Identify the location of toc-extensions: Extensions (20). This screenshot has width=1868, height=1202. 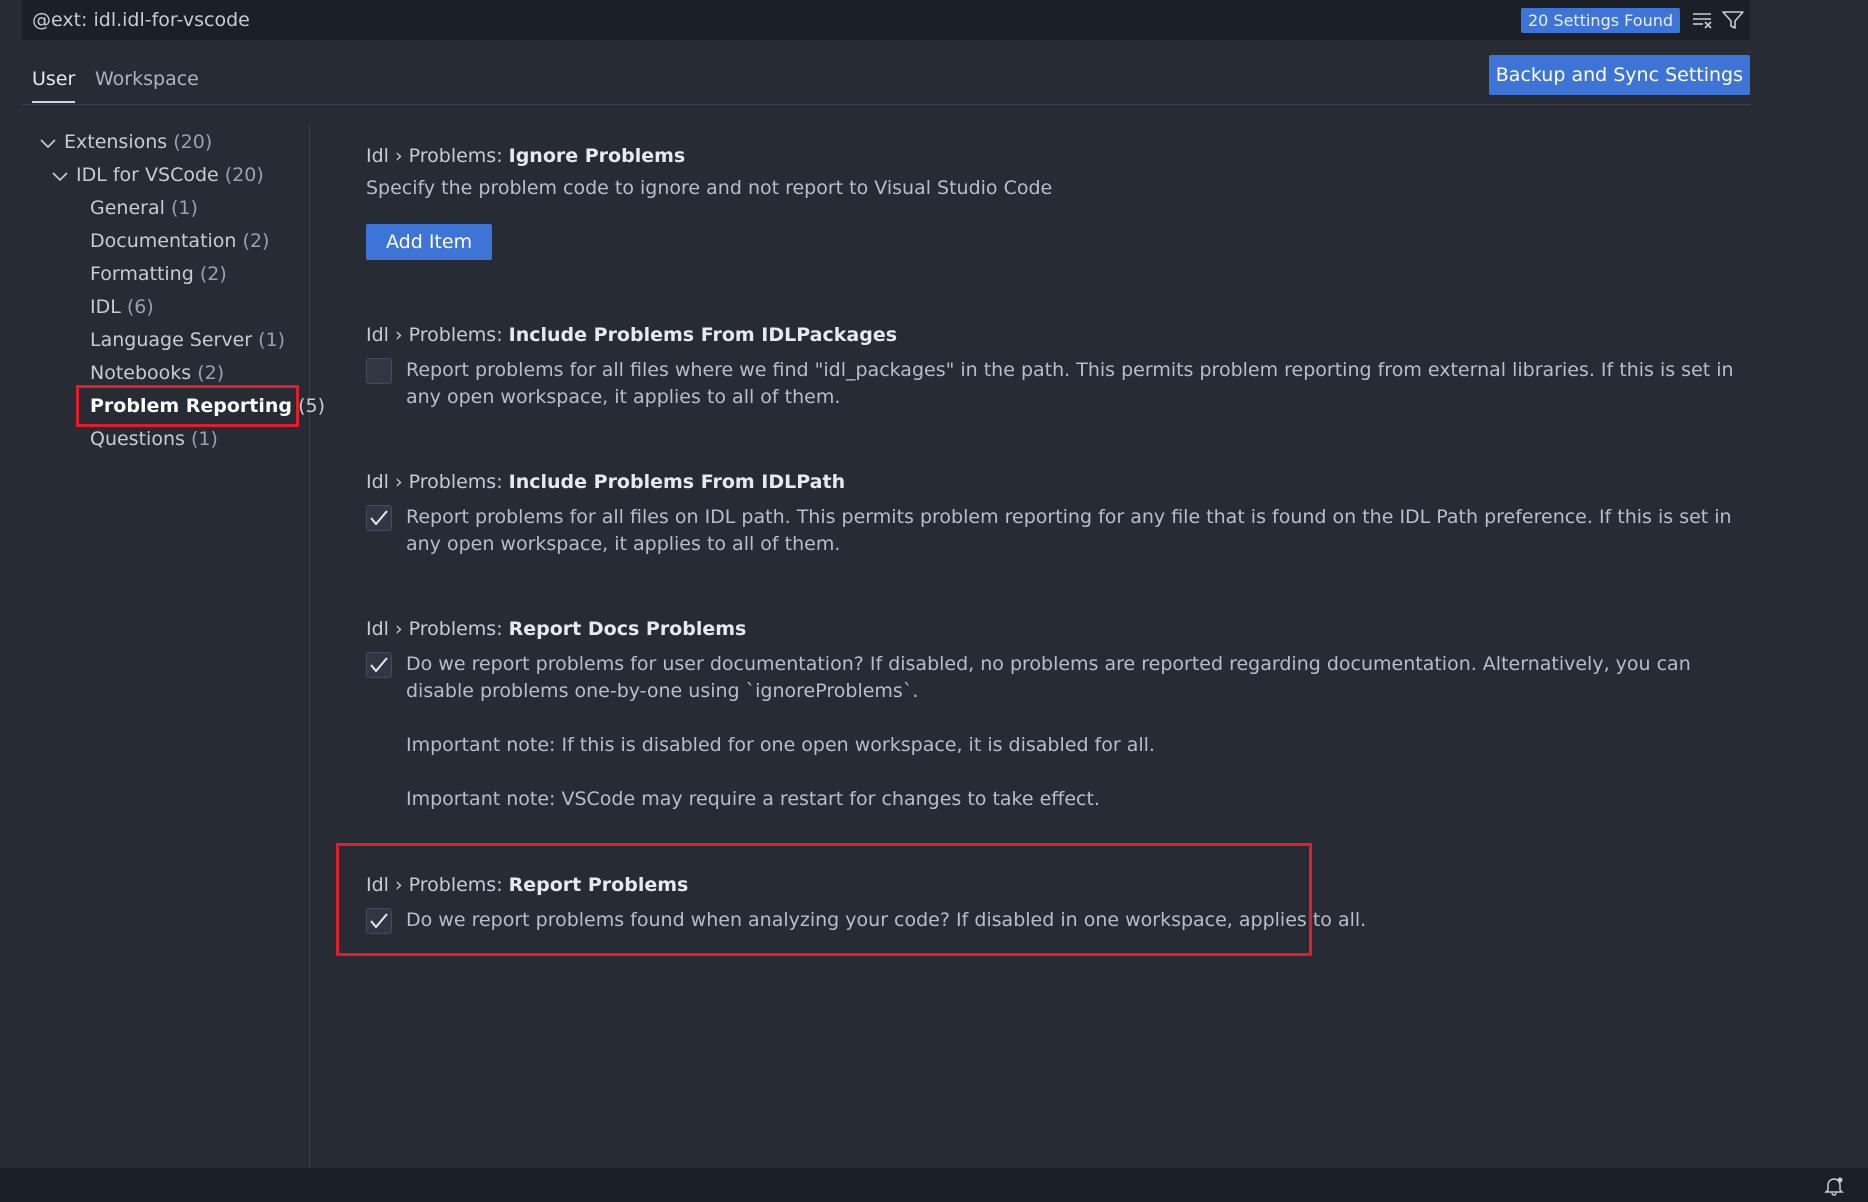
(126, 142).